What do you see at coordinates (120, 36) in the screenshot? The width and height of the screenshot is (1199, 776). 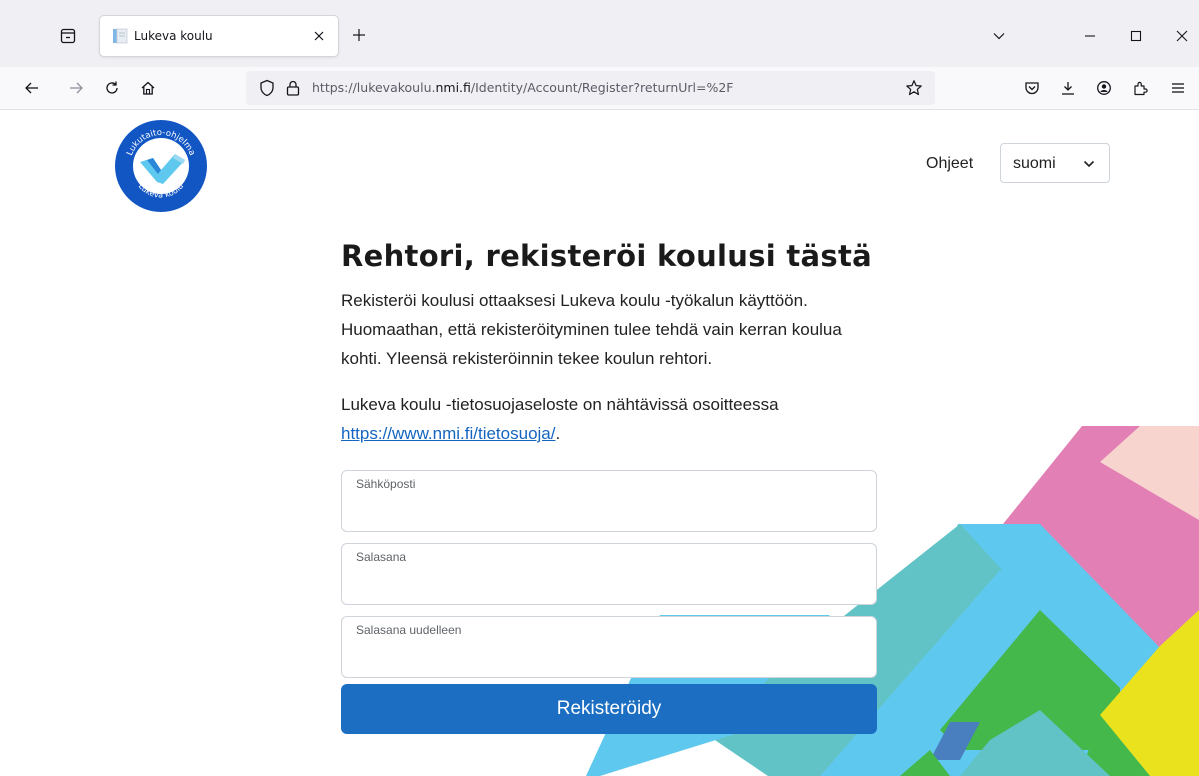 I see `page-favicon-icon` at bounding box center [120, 36].